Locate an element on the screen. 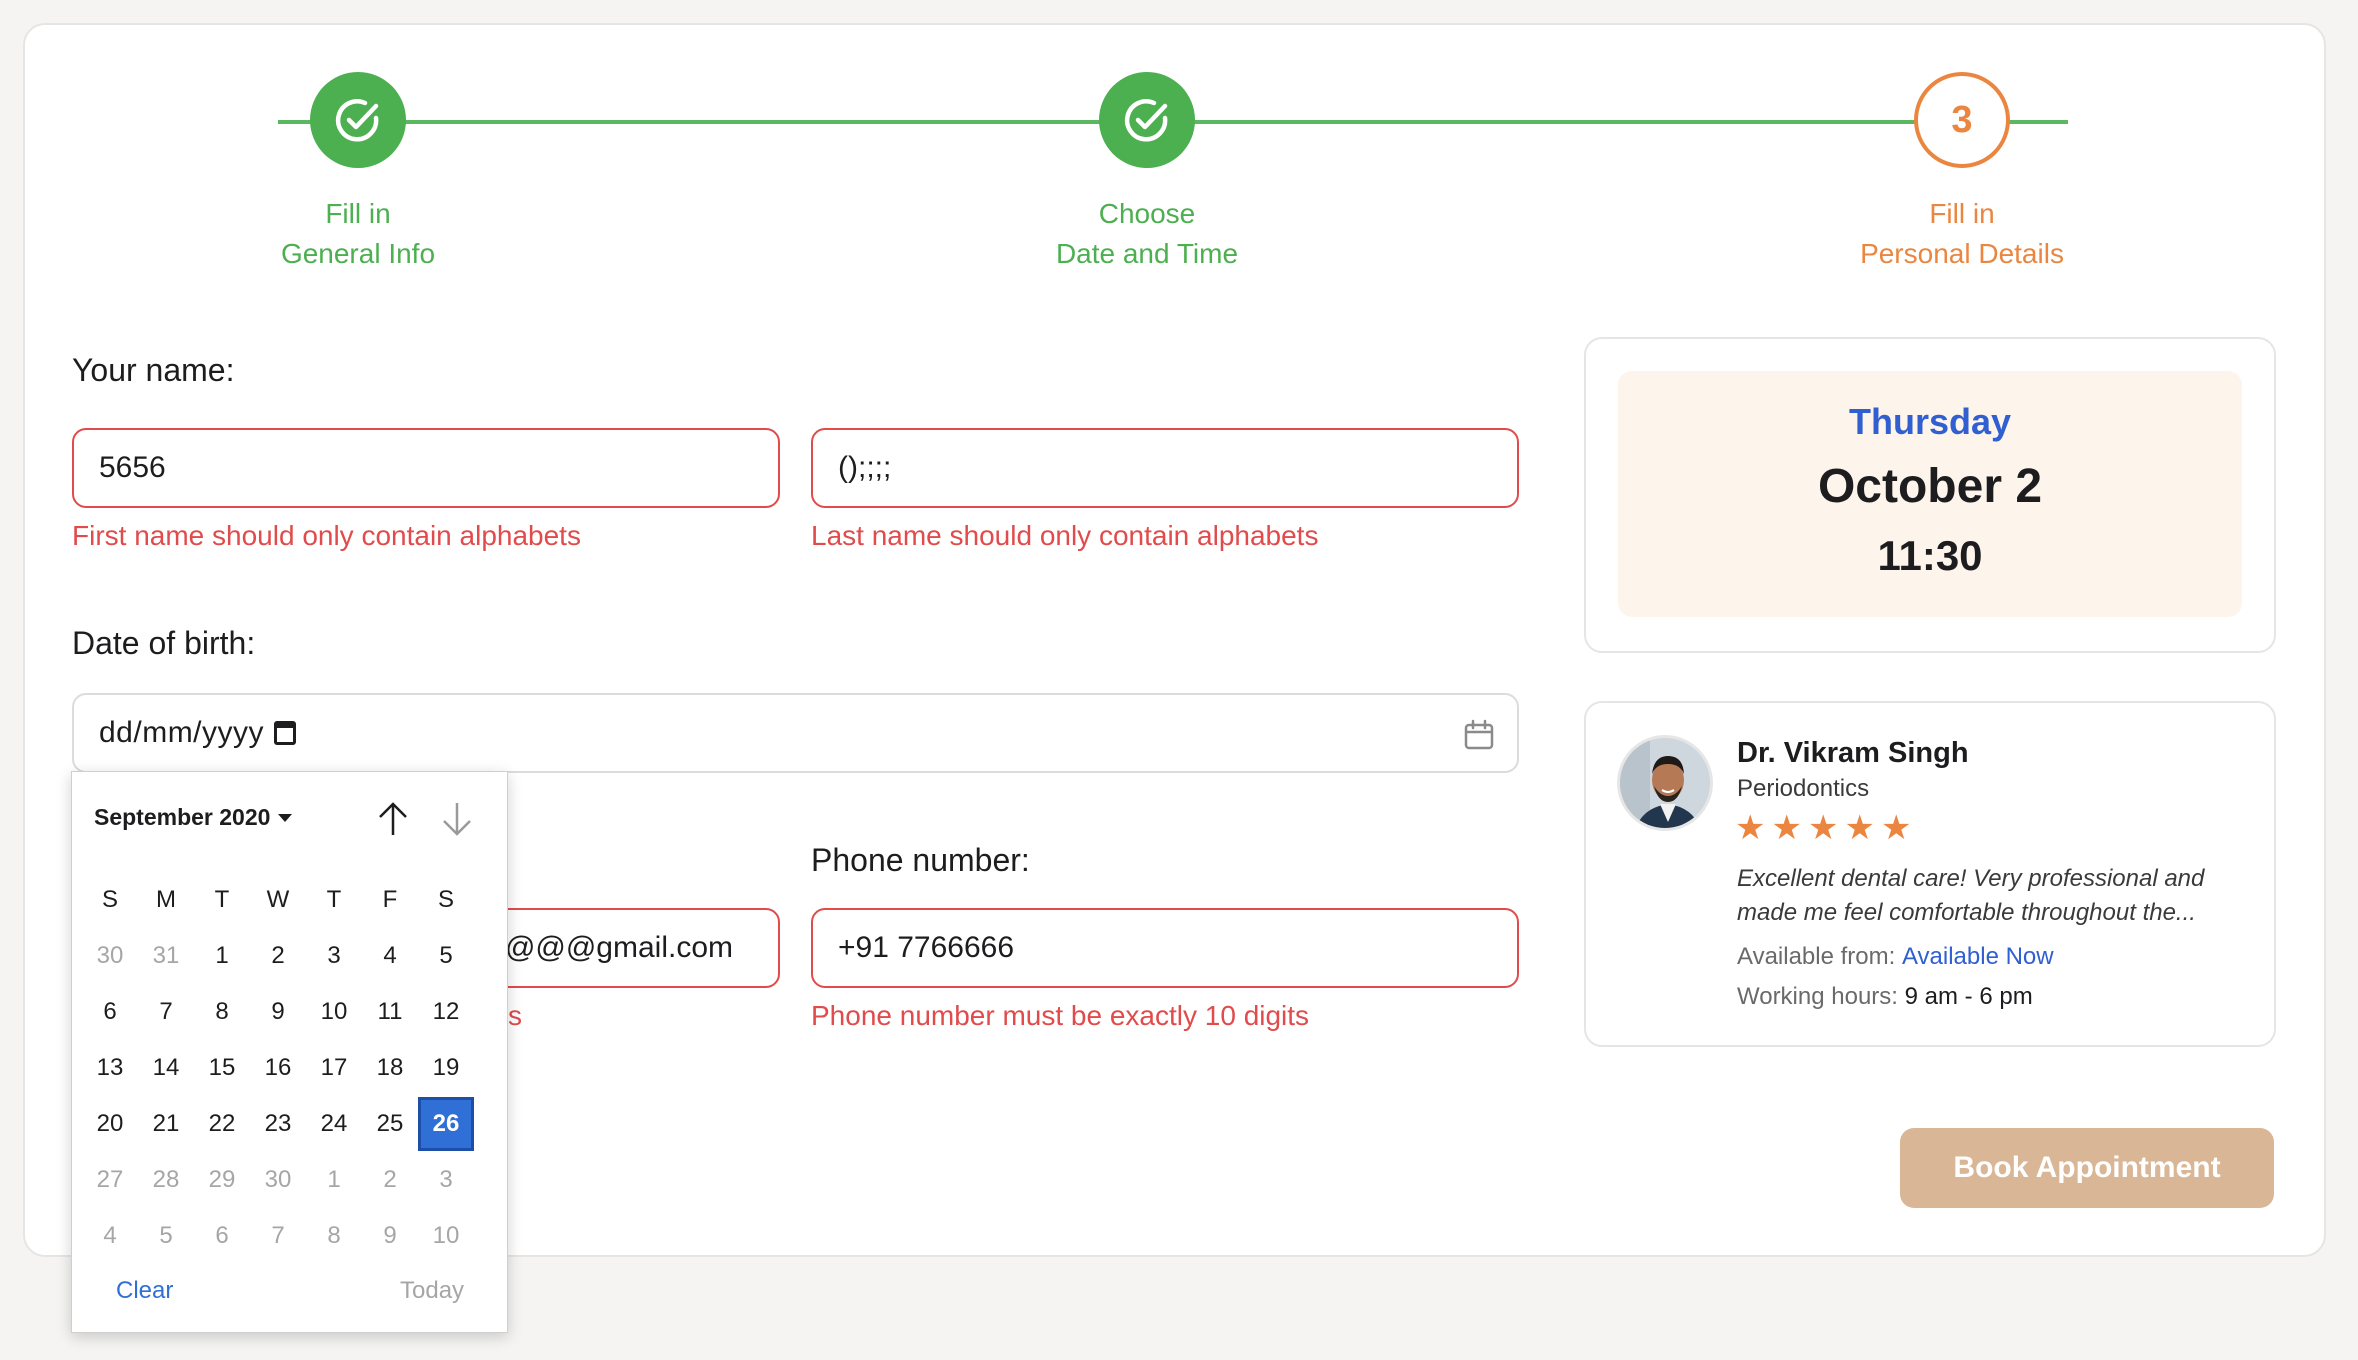  appointment-time: 11:30 is located at coordinates (1930, 555).